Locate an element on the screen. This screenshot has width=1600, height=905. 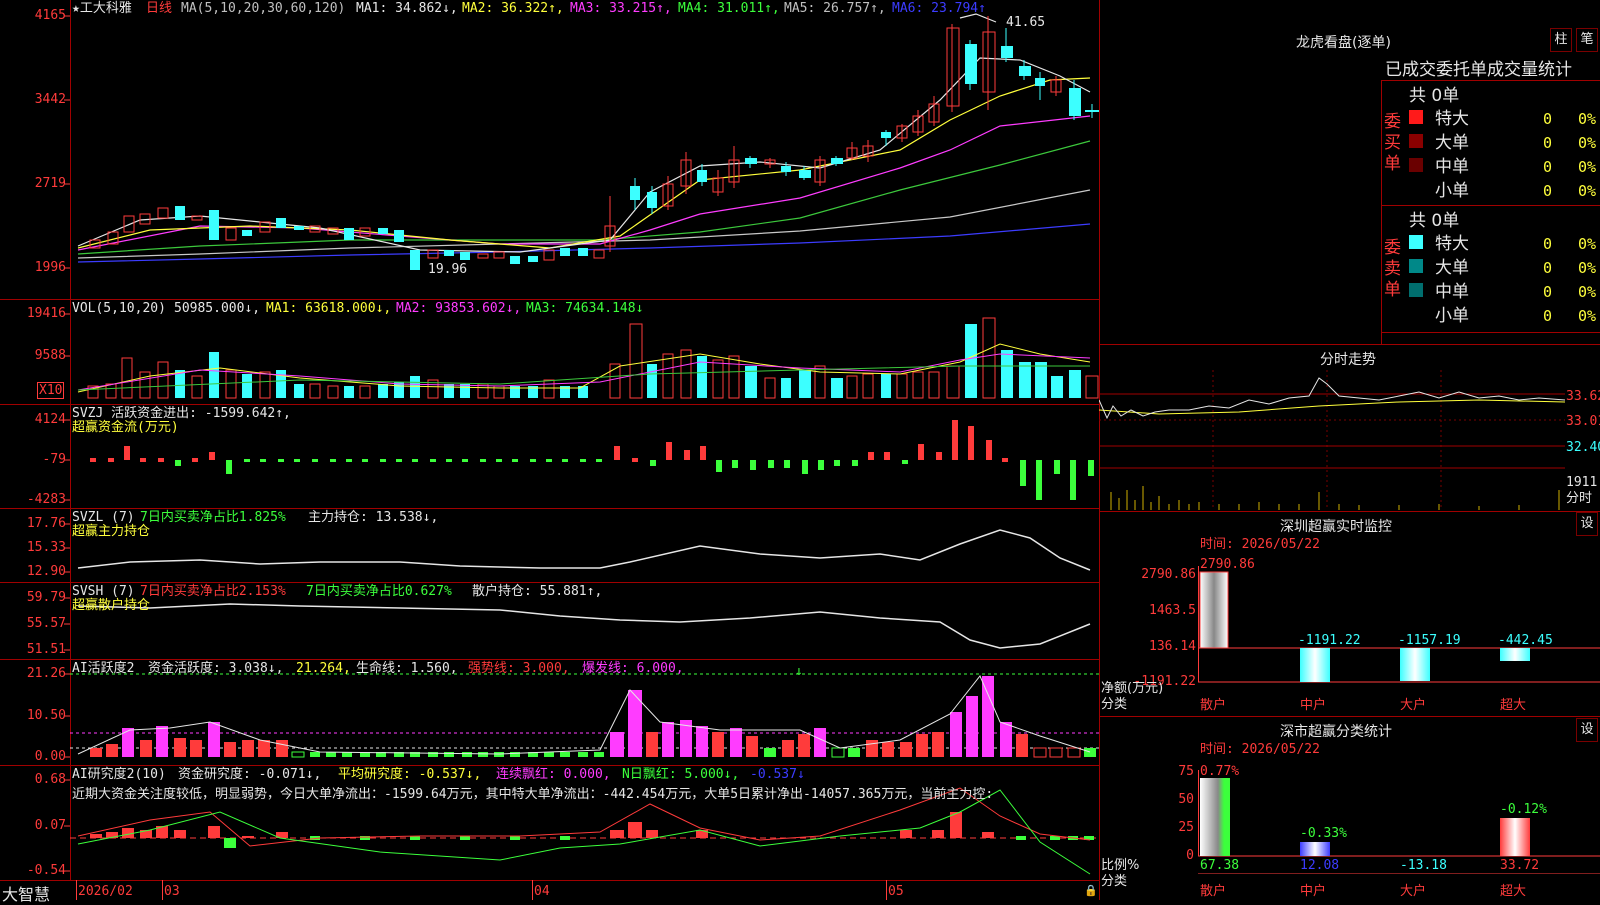
ai-research-d: N日飘红: 5.000↓, is located at coordinates (681, 774).